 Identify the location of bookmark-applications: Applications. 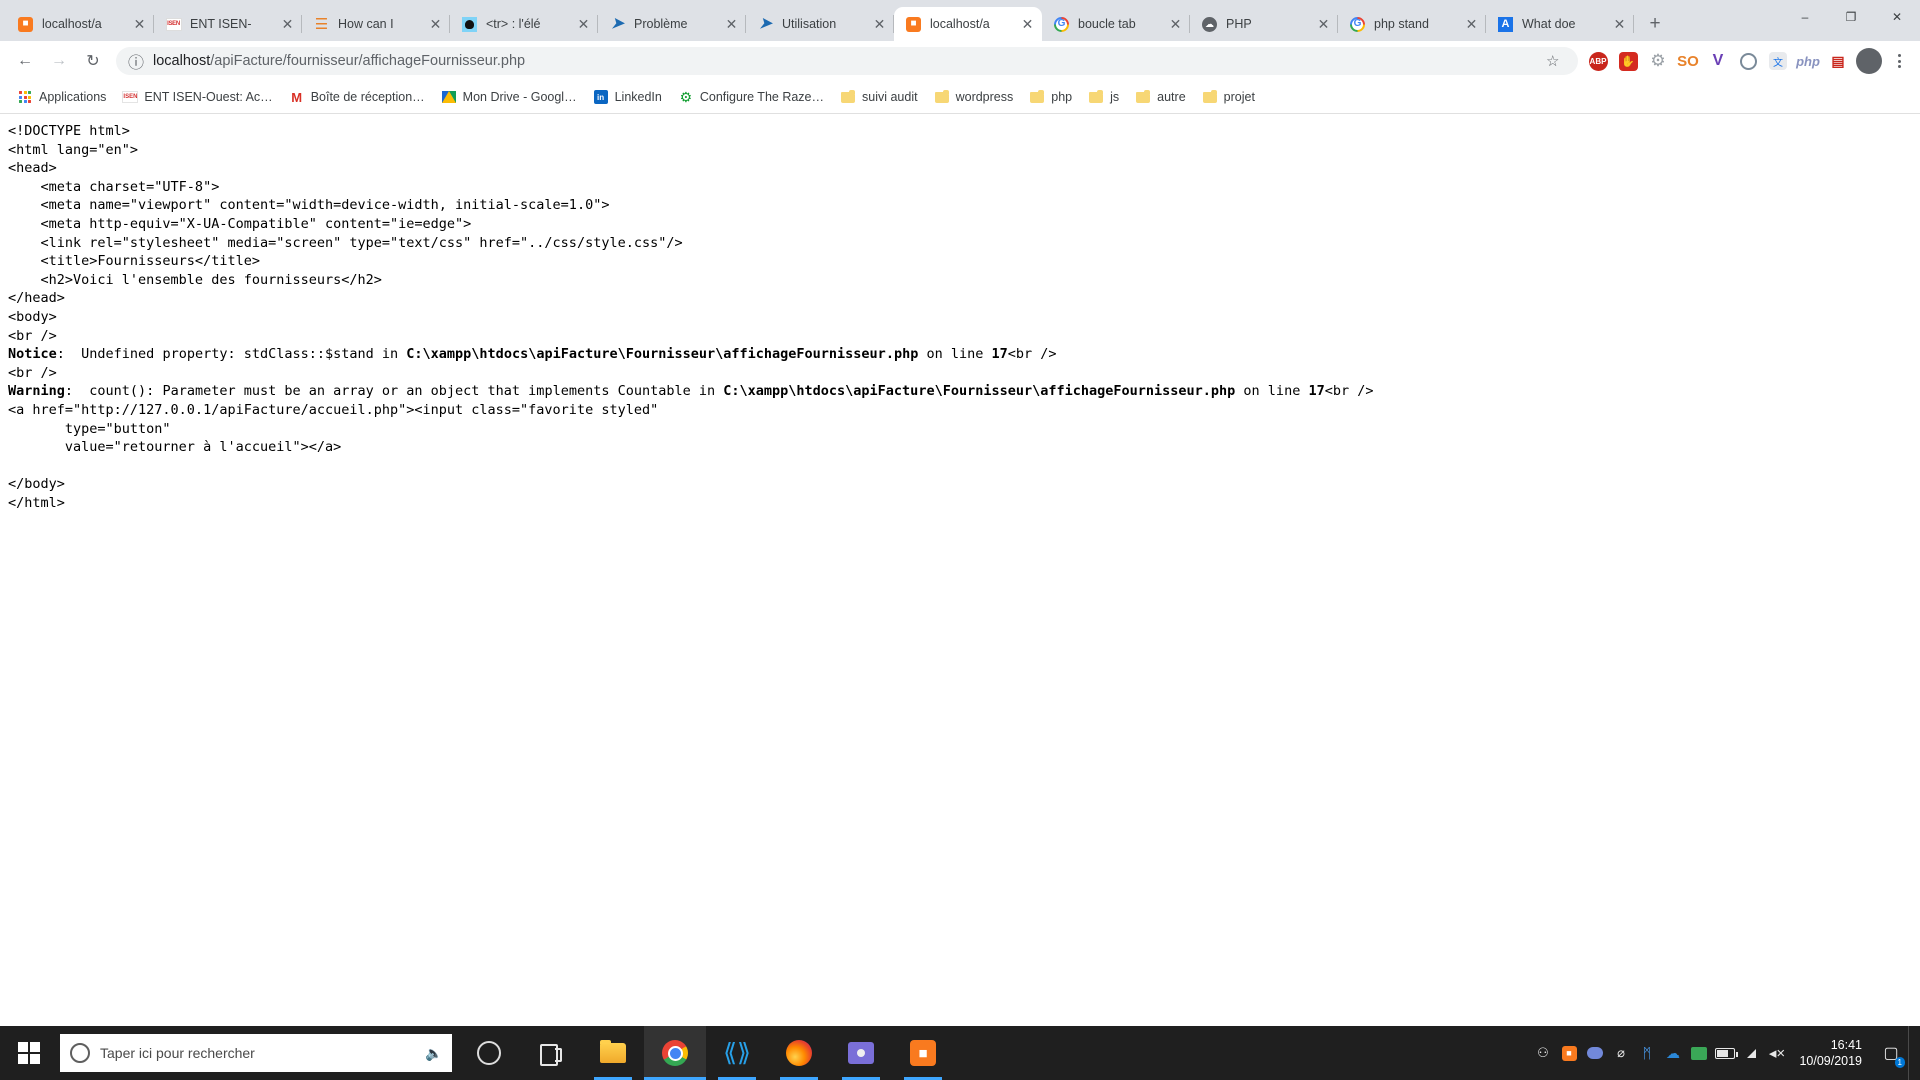
(61, 97).